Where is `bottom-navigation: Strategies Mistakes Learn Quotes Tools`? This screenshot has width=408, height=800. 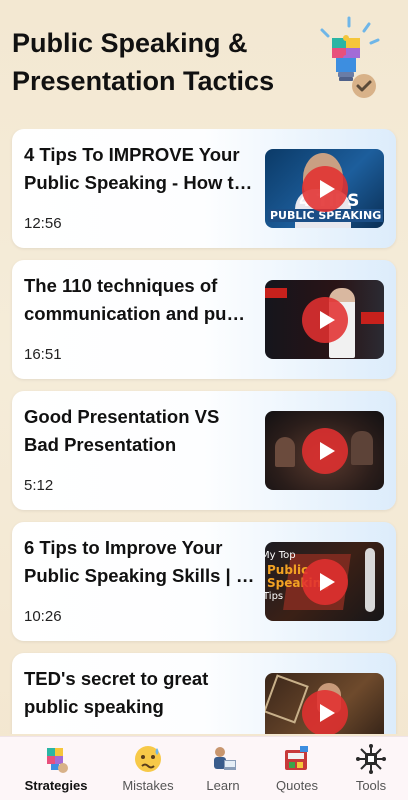
bottom-navigation: Strategies Mistakes Learn Quotes Tools is located at coordinates (204, 768).